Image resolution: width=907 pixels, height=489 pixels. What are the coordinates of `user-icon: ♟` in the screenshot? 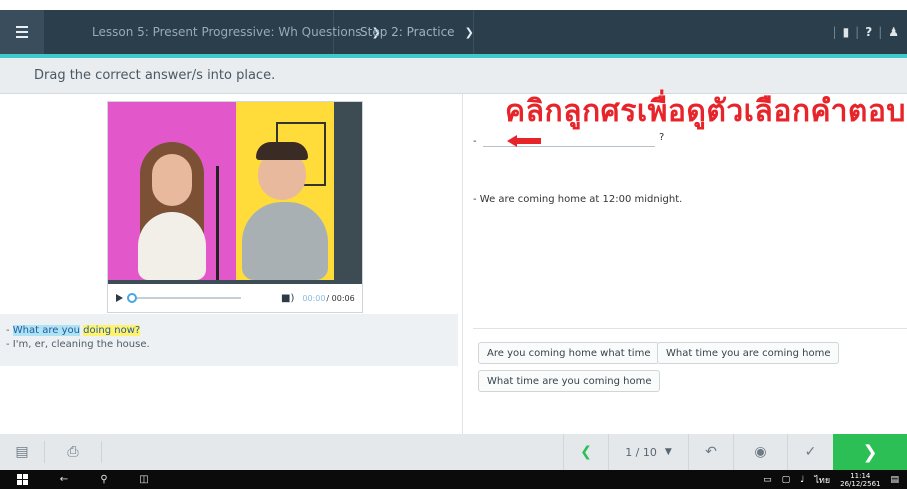 It's located at (893, 32).